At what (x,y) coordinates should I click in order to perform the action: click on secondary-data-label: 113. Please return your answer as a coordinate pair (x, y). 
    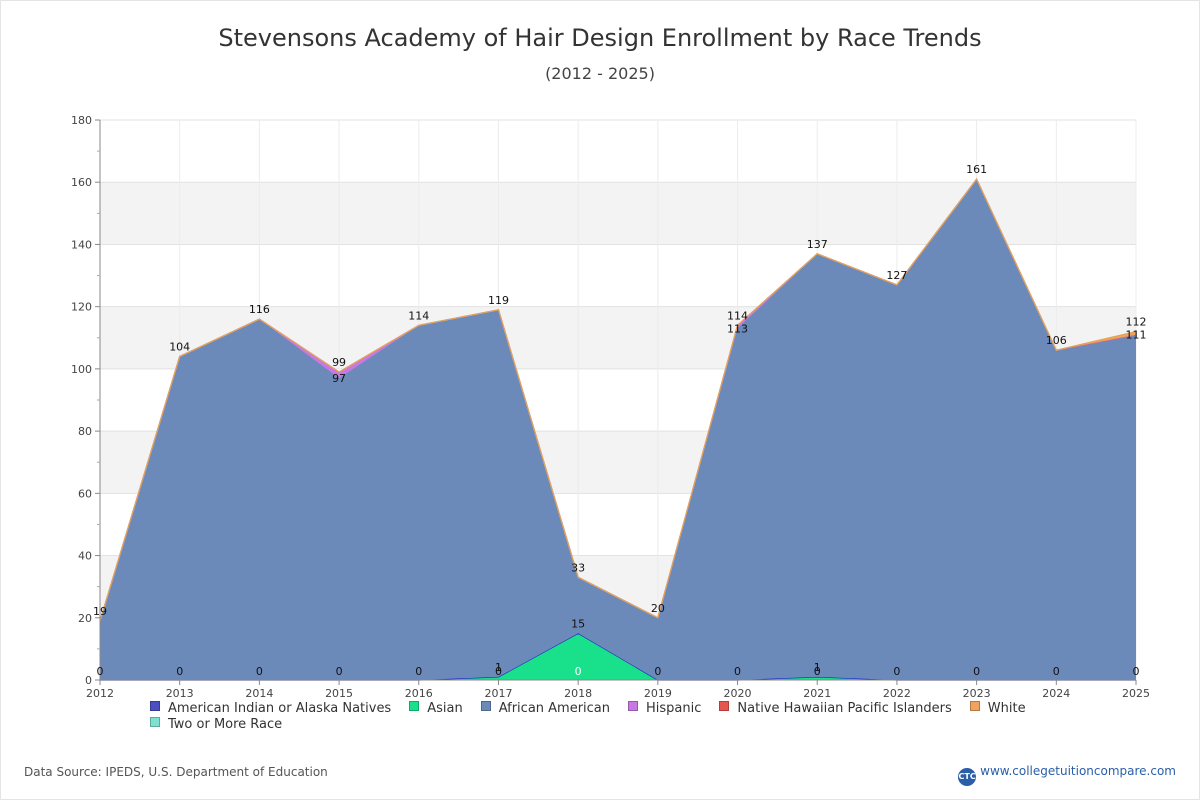
    Looking at the image, I should click on (737, 328).